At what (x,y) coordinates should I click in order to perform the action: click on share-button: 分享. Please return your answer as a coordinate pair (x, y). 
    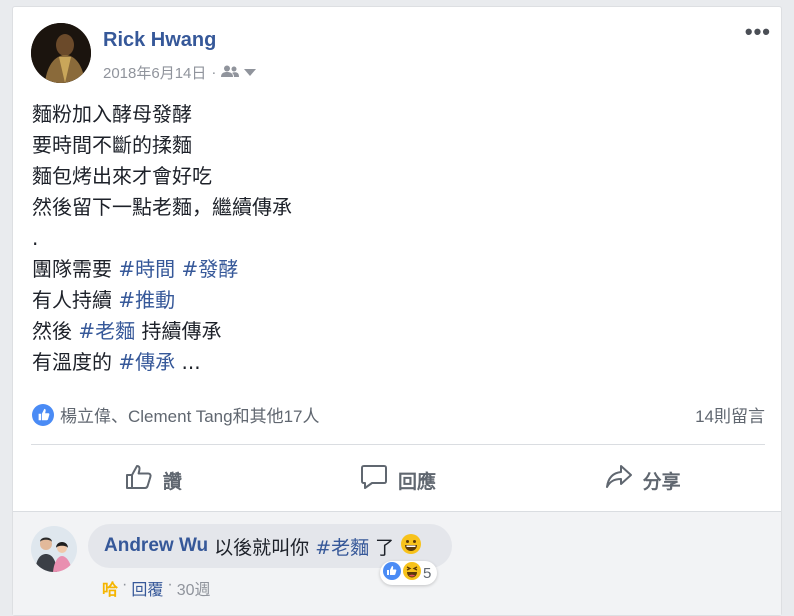
    Looking at the image, I should click on (642, 480).